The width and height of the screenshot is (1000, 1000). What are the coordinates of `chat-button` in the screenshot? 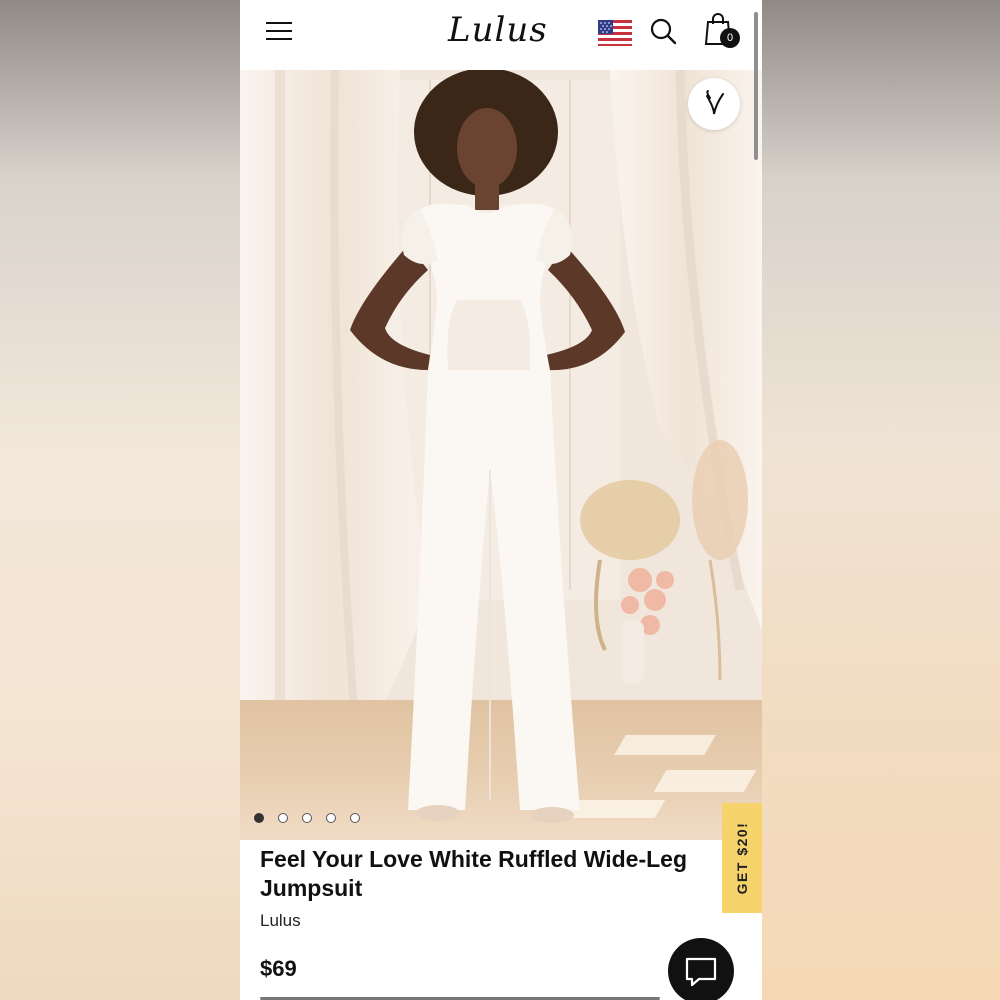 It's located at (701, 969).